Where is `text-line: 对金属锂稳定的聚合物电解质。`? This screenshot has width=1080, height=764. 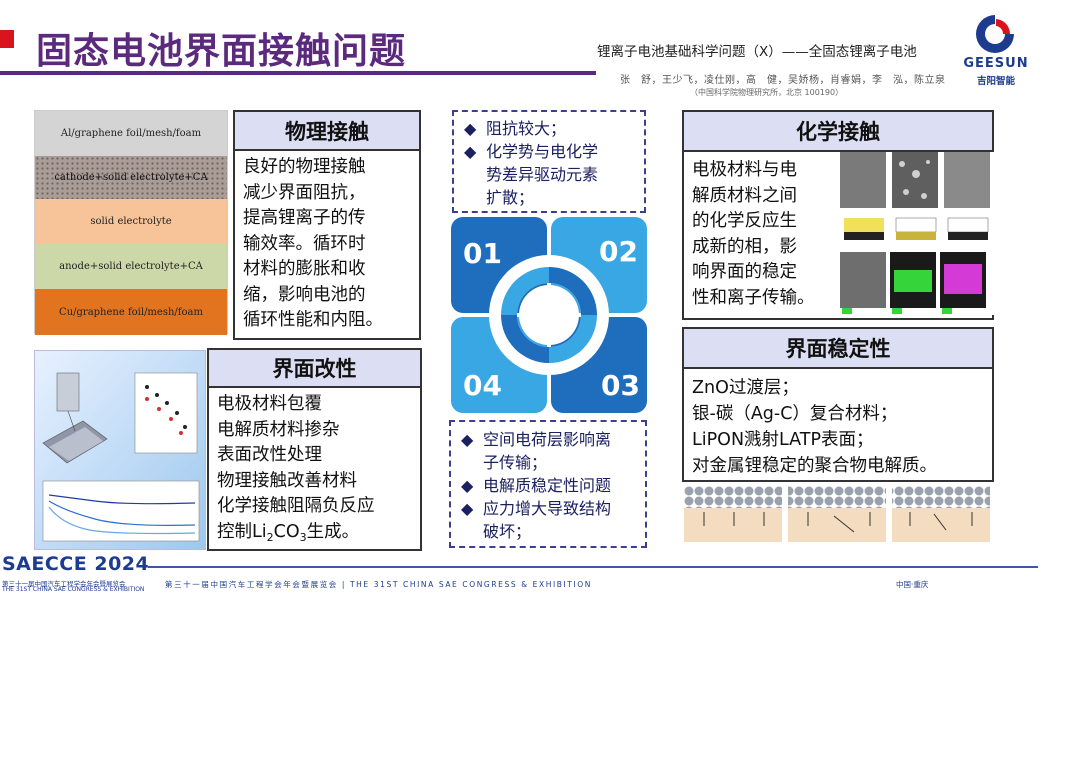
text-line: 对金属锂稳定的聚合物电解质。 is located at coordinates (814, 466).